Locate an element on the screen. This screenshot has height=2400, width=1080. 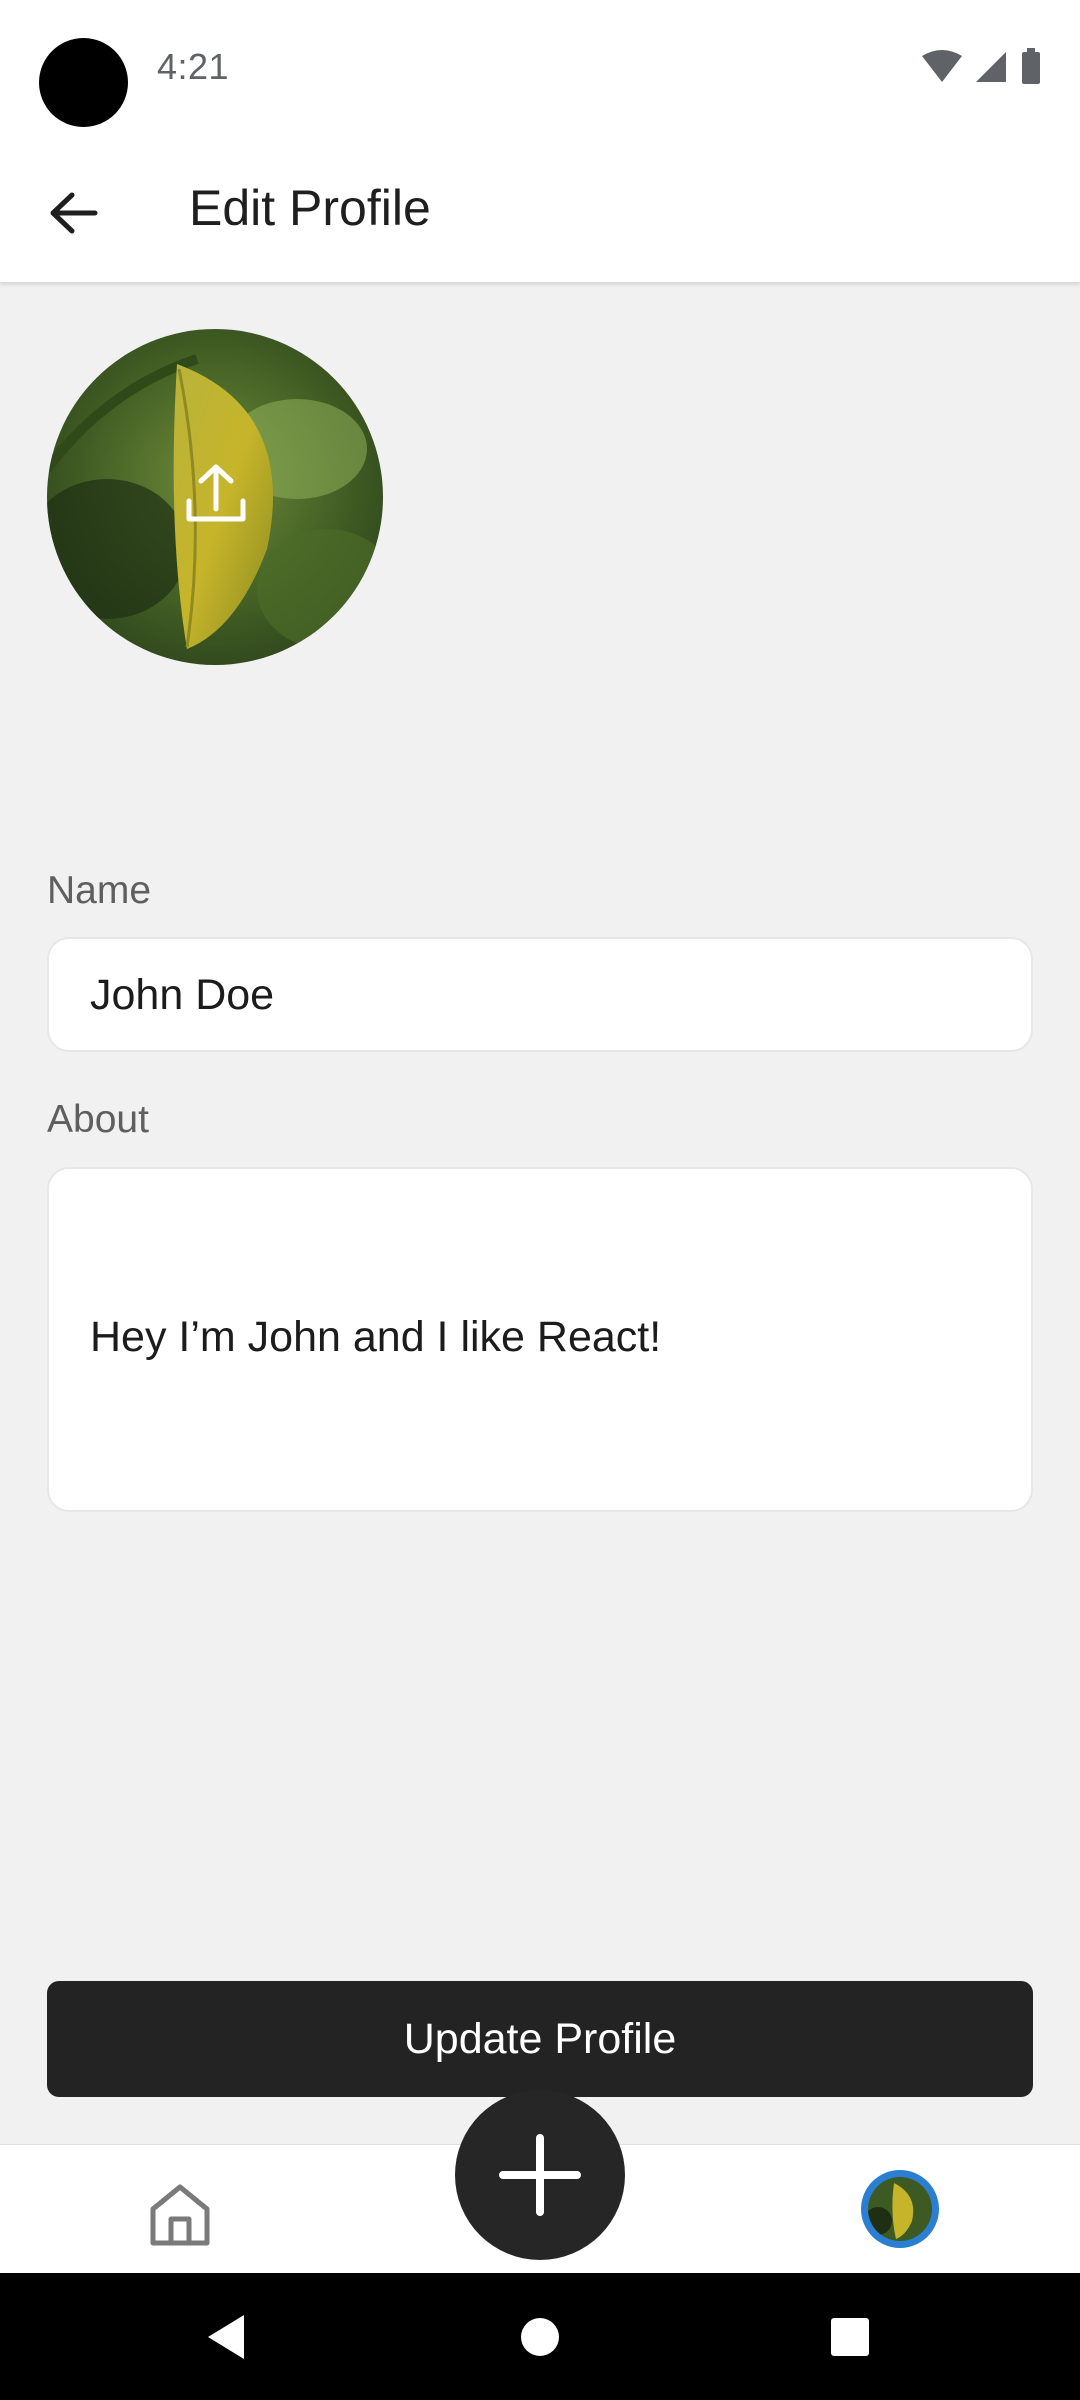
about-input: Hey I’m John and I like React! is located at coordinates (540, 1339).